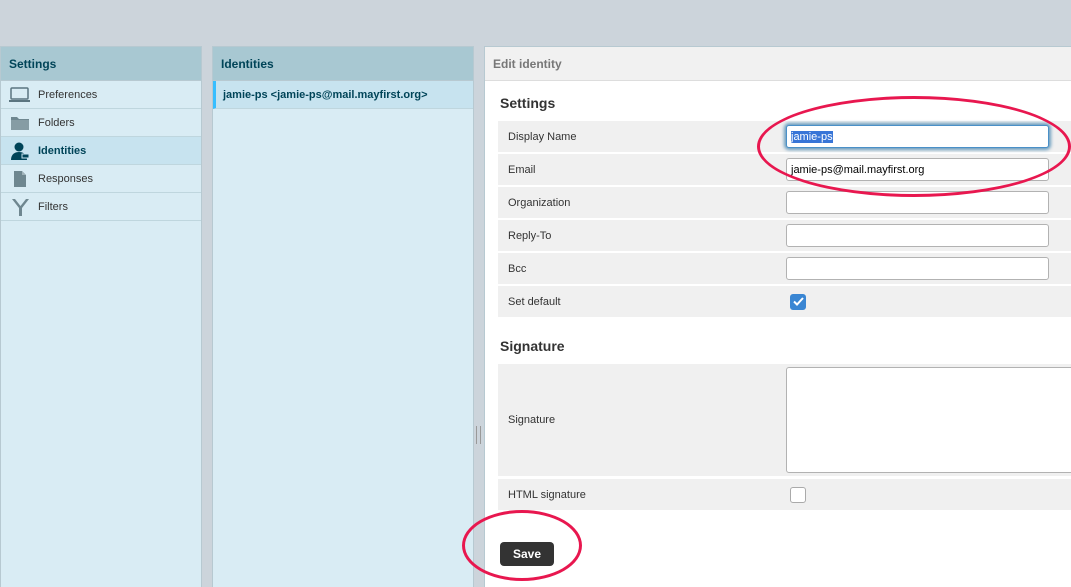 This screenshot has height=587, width=1071. What do you see at coordinates (784, 169) in the screenshot?
I see `email-row: Email jamie-ps@mail.mayfirst.org` at bounding box center [784, 169].